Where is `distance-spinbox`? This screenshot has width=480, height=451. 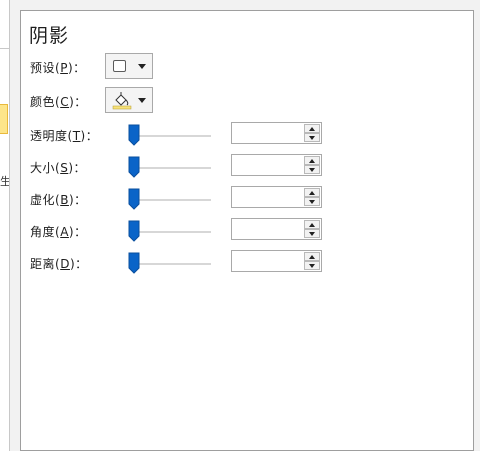
distance-spinbox is located at coordinates (276, 261).